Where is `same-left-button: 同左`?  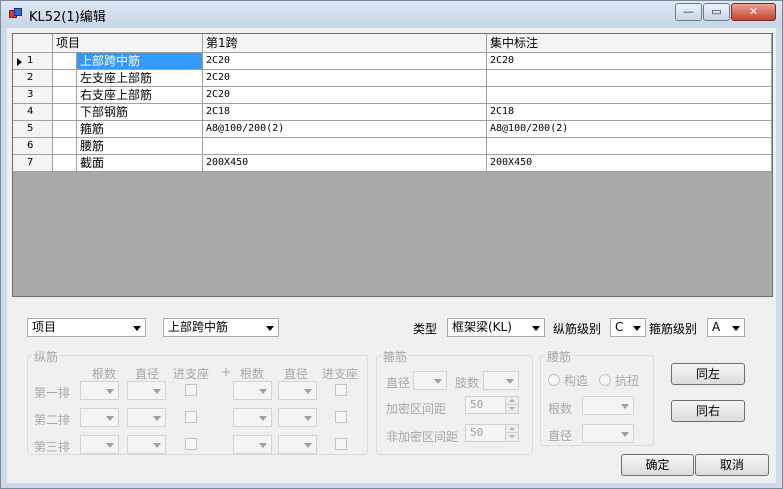
same-left-button: 同左 is located at coordinates (708, 374).